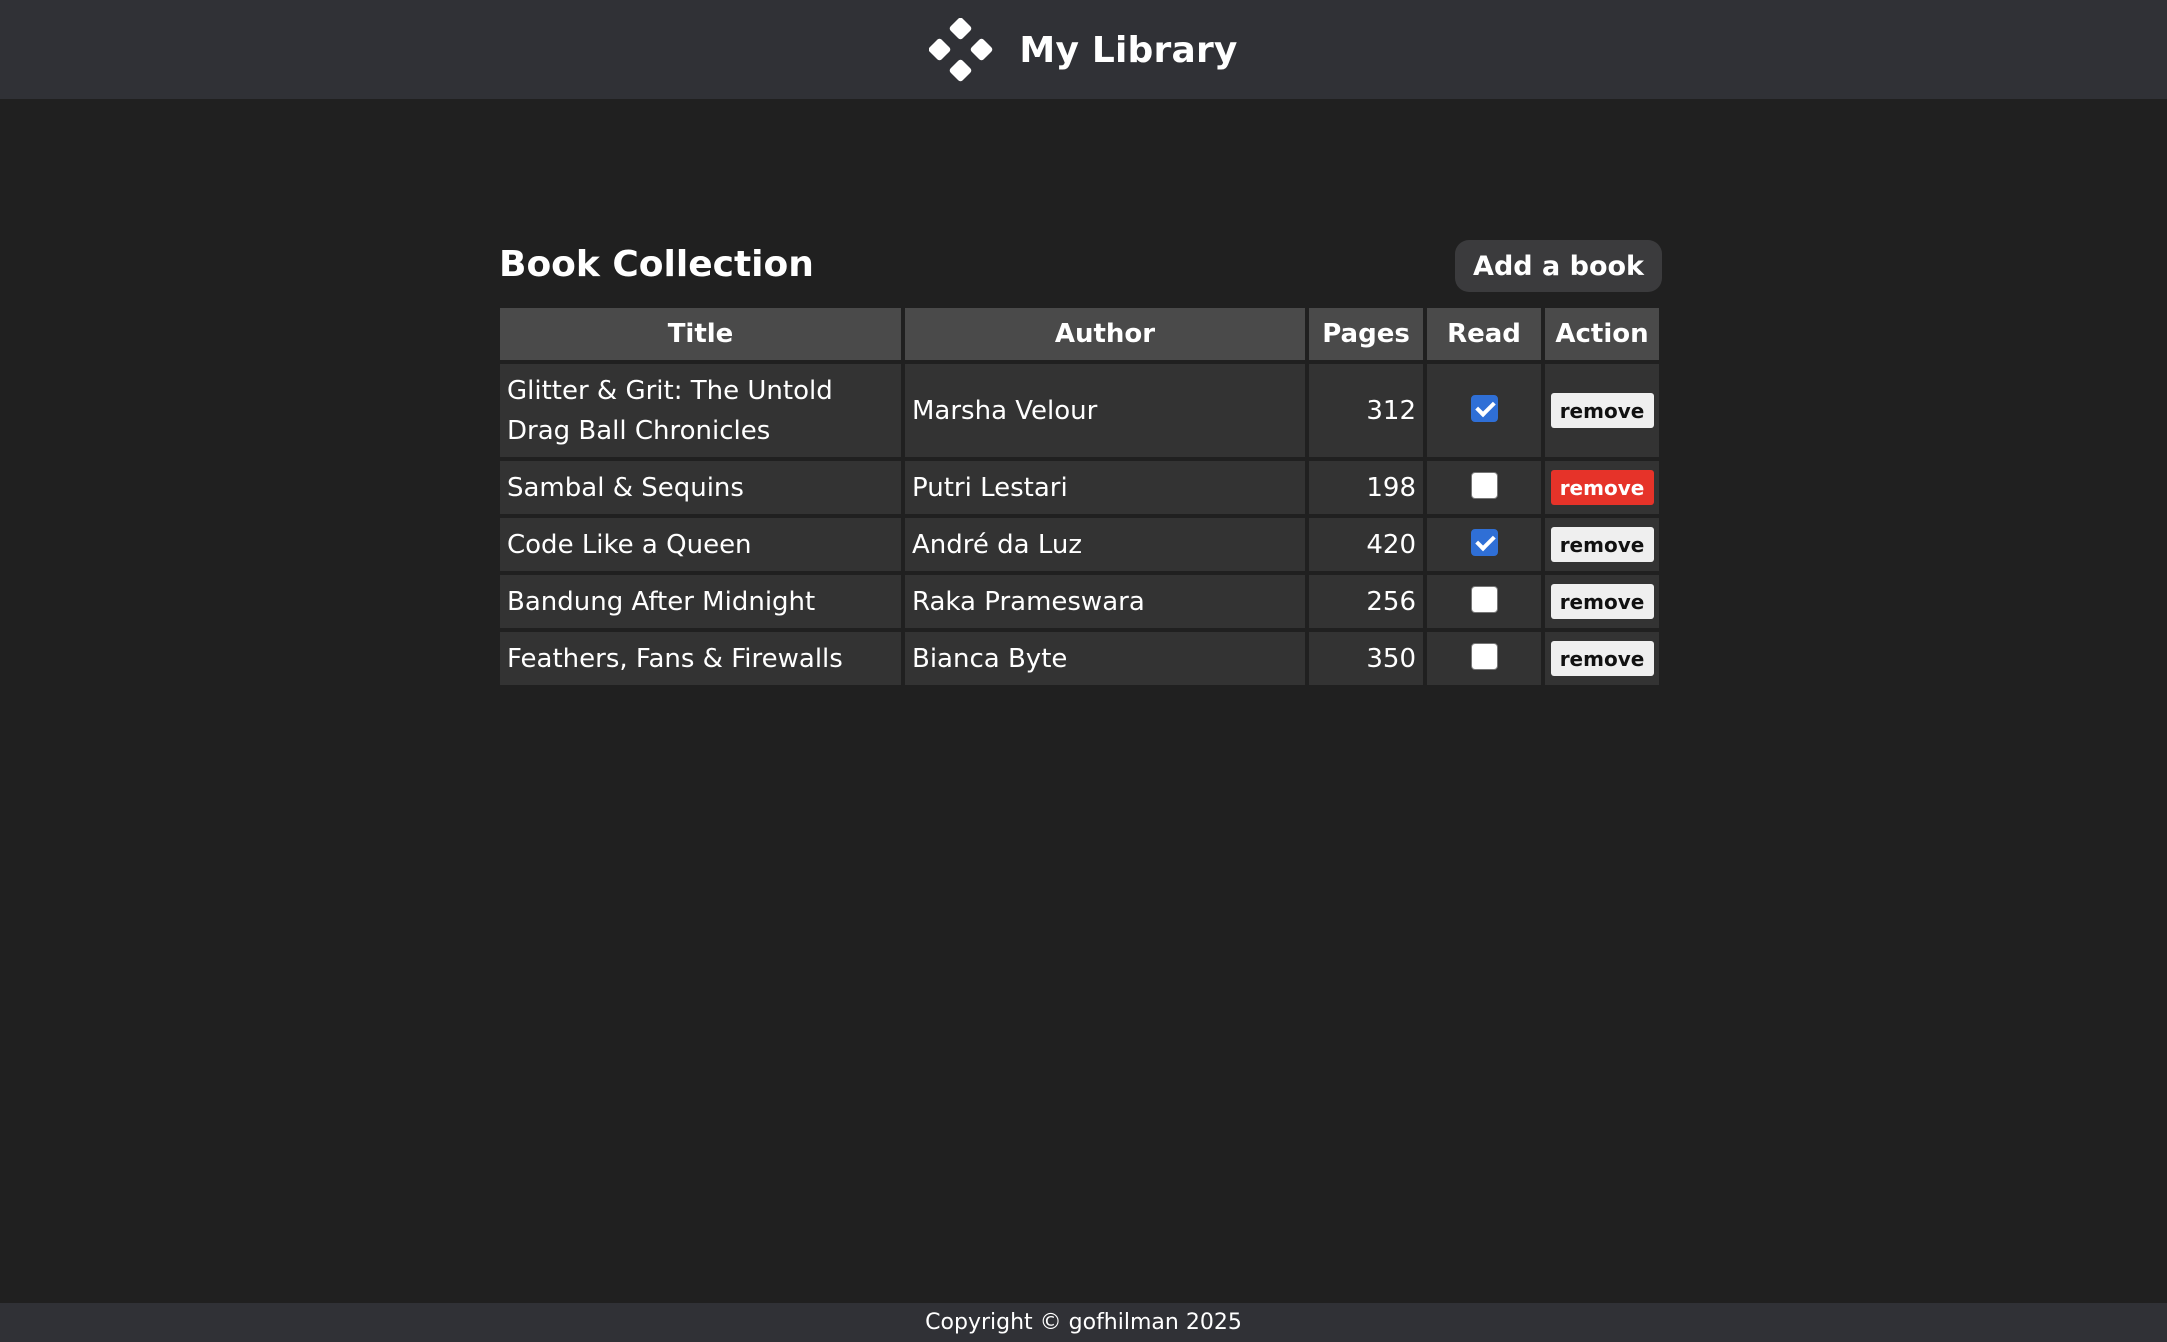 This screenshot has height=1342, width=2167. I want to click on app-header: My Library, so click(1083, 49).